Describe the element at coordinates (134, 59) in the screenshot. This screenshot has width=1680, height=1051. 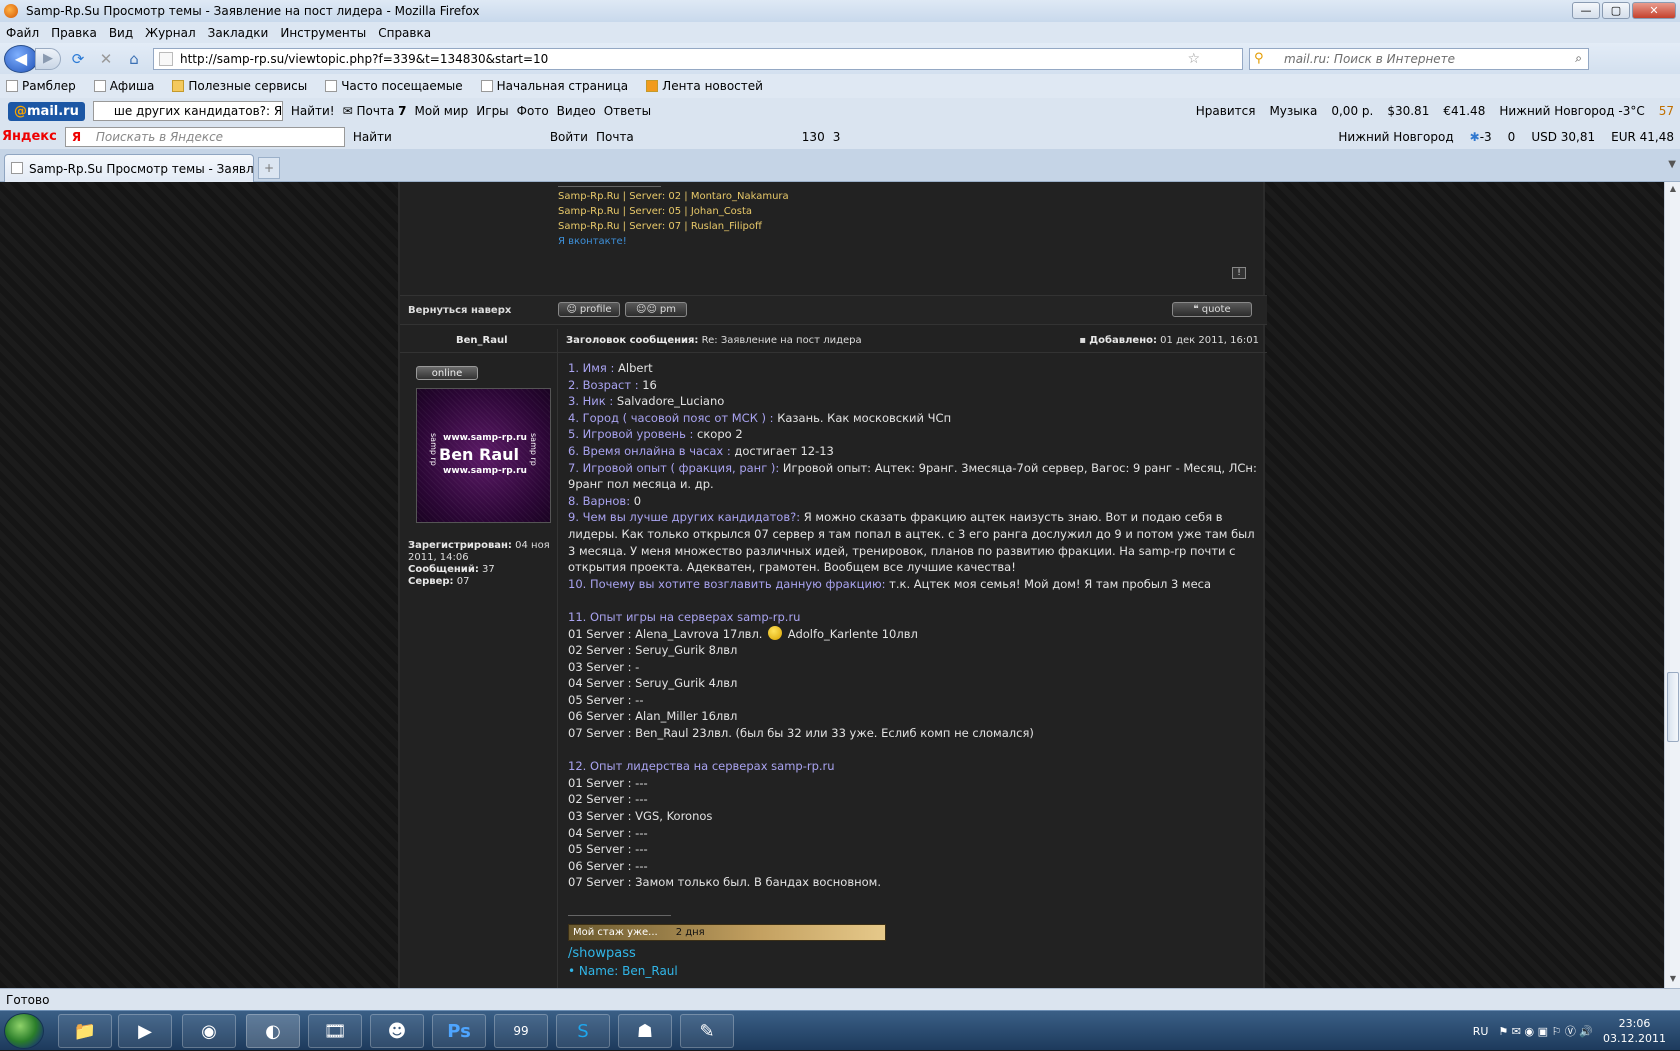
I see `home-button: ⌂` at that location.